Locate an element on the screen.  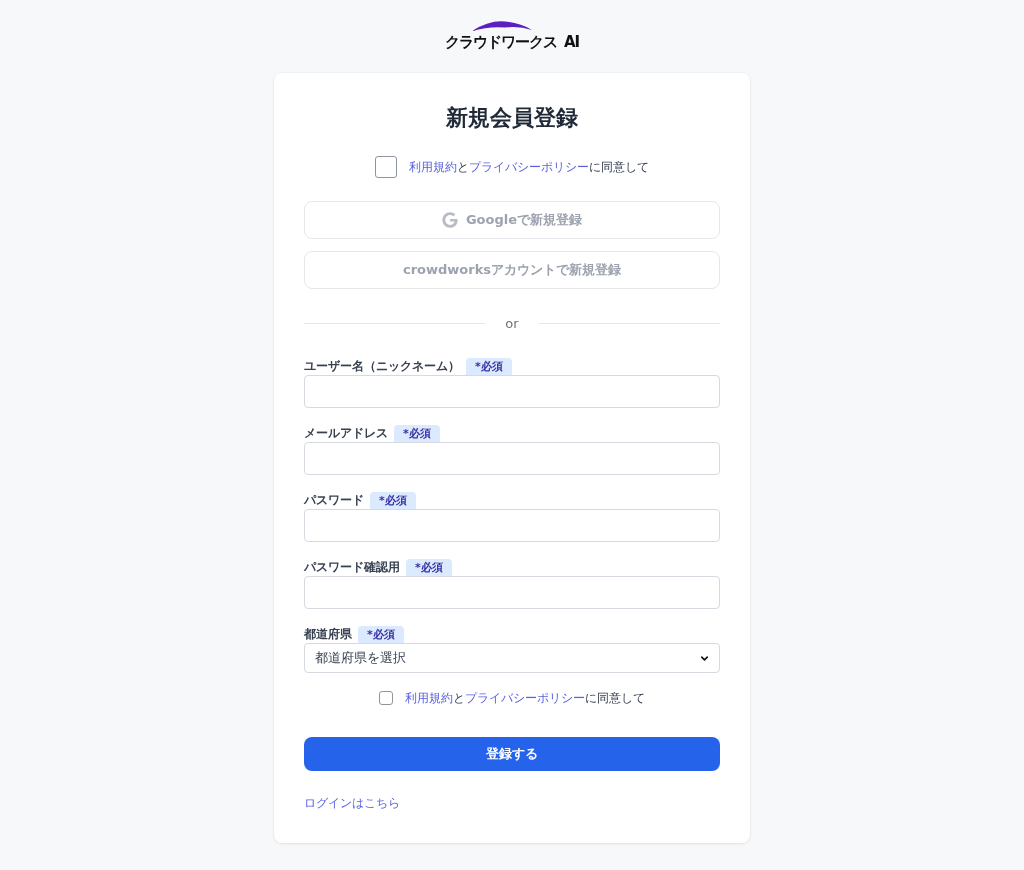
register-button: 登録する is located at coordinates (512, 754).